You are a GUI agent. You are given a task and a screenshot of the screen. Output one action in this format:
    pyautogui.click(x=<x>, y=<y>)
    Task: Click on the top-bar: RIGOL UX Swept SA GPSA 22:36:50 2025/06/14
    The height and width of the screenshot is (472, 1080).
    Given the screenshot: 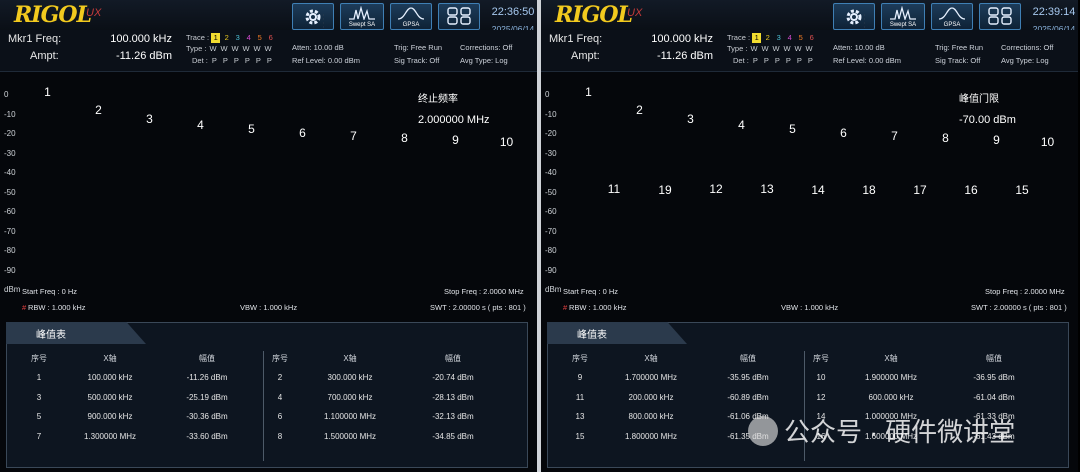 What is the action you would take?
    pyautogui.click(x=268, y=17)
    